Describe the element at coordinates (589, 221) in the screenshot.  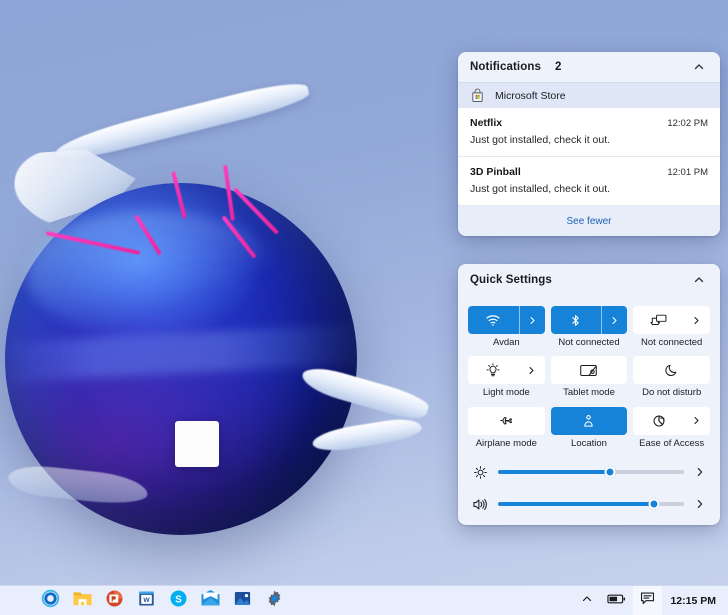
I see `see-fewer-button: See fewer` at that location.